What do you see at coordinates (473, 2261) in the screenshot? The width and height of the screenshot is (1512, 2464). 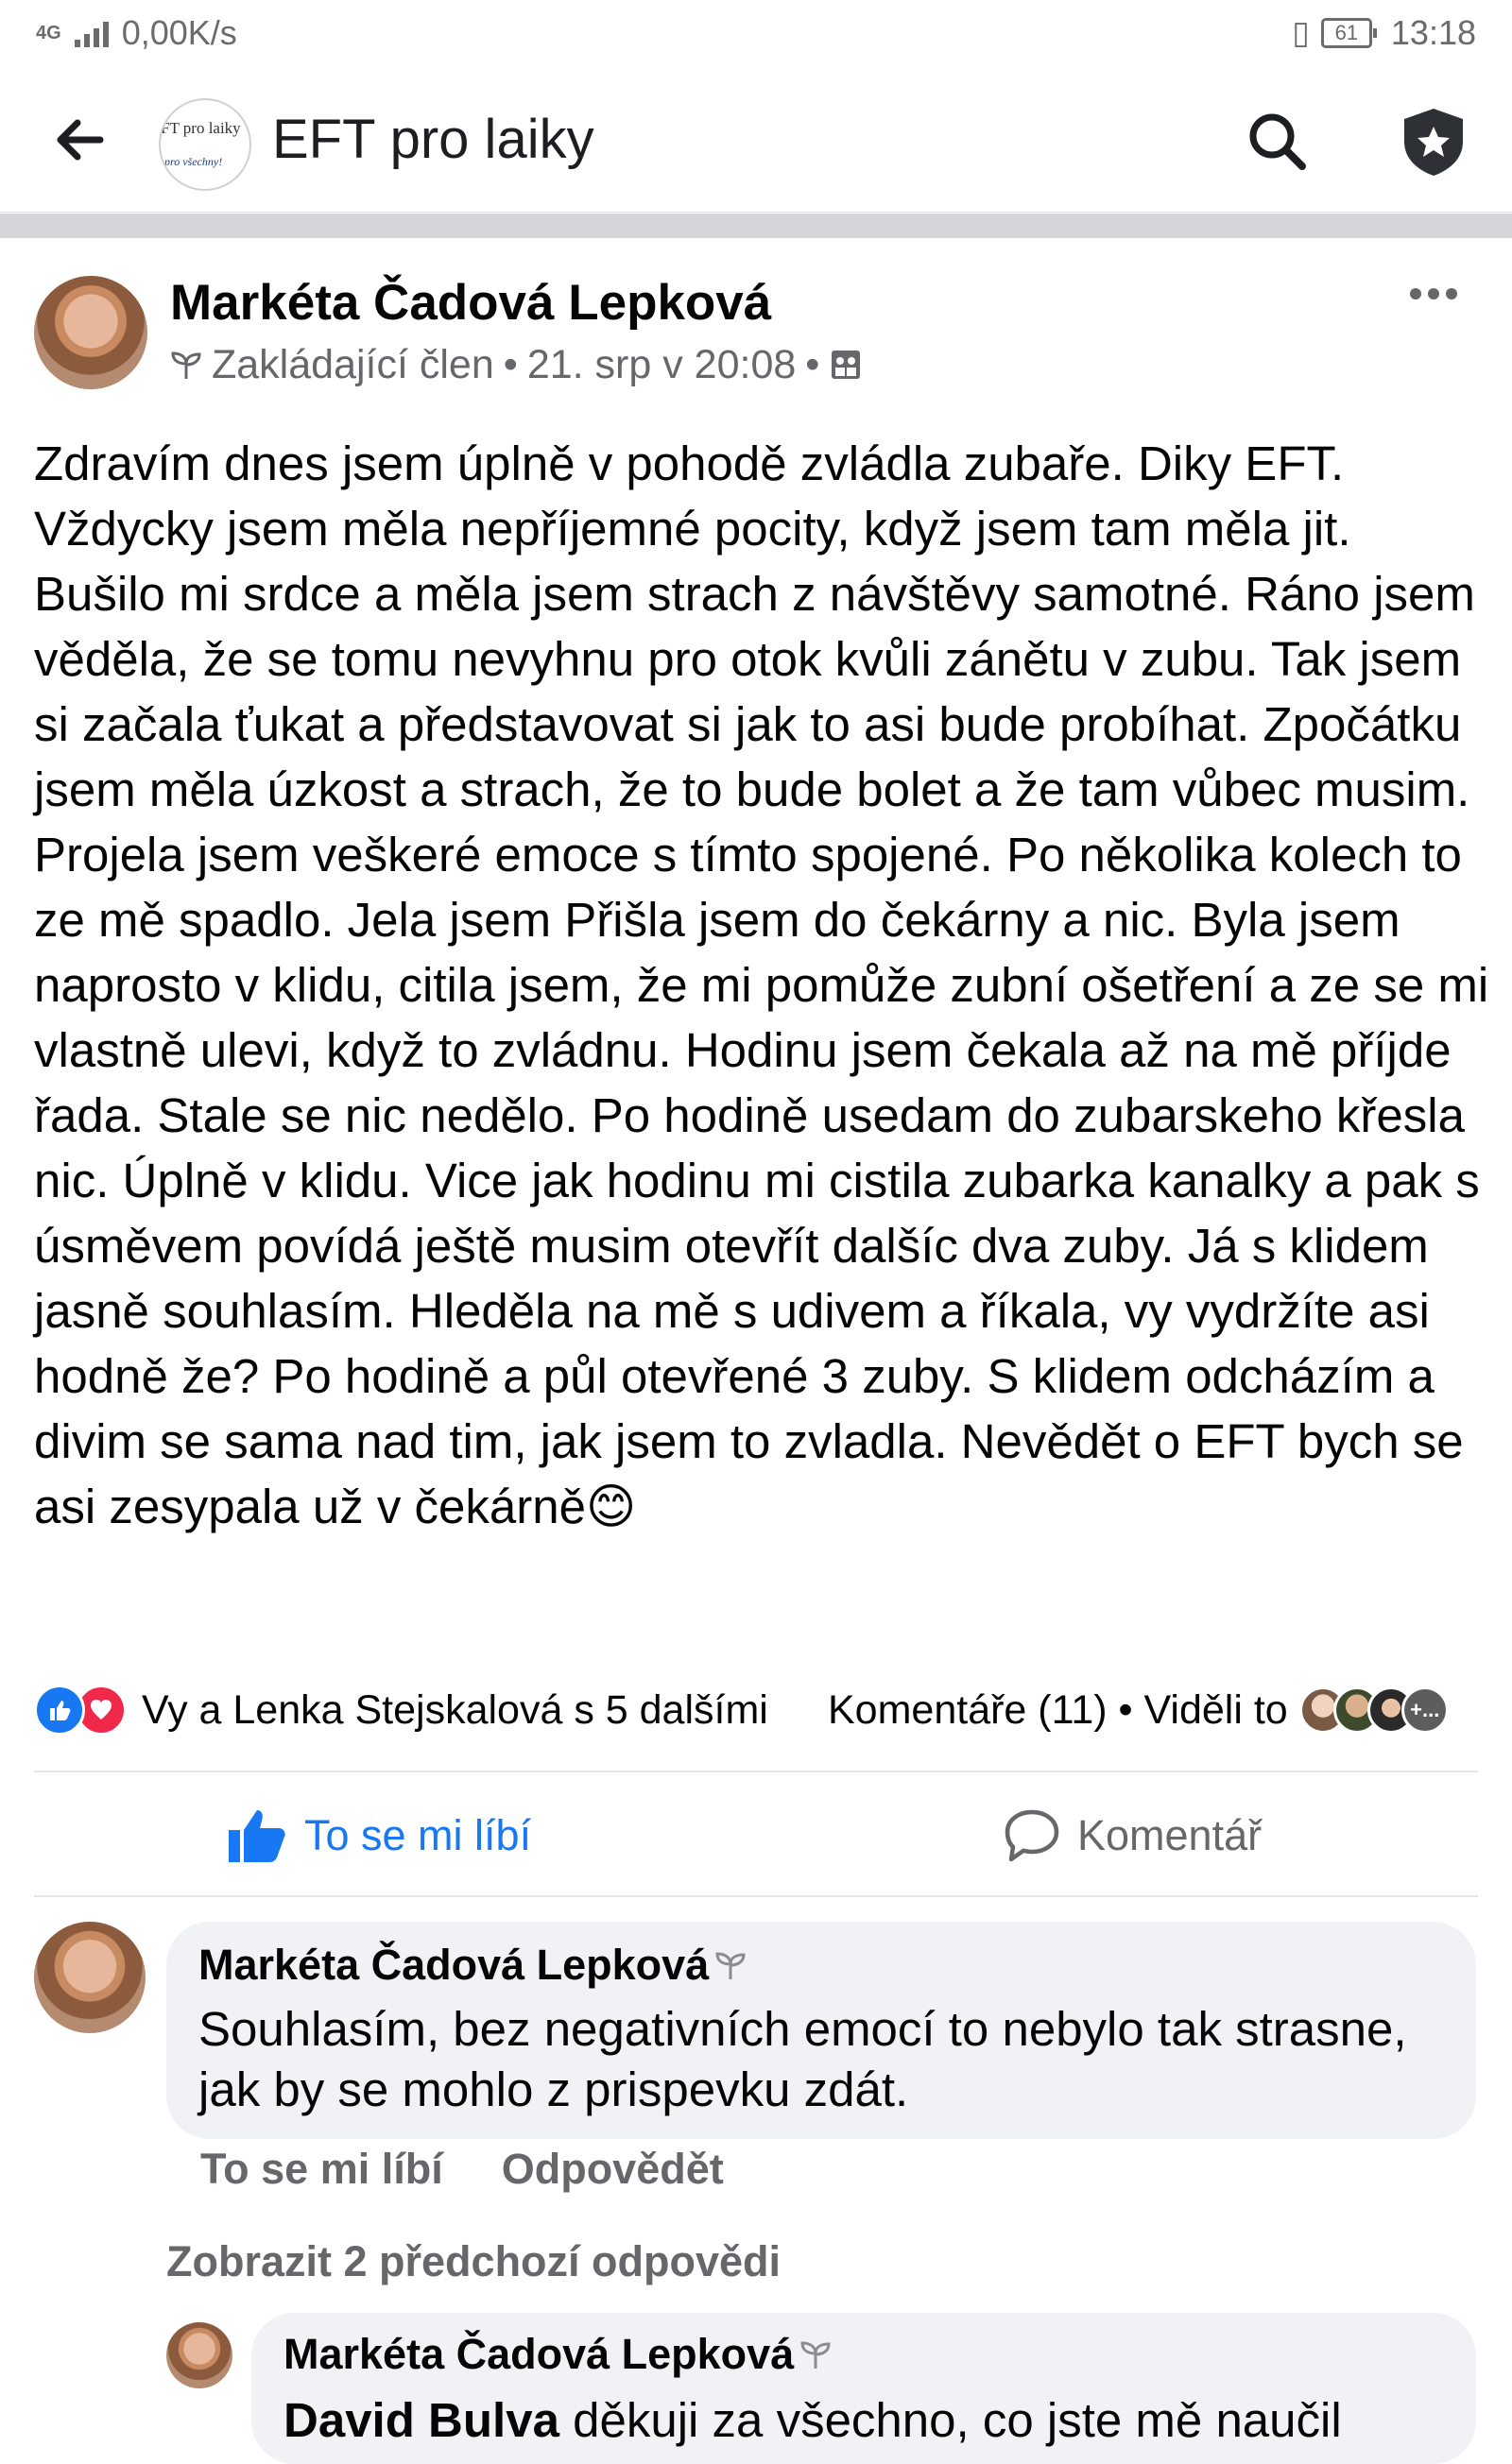 I see `show-previous-replies: Zobrazit 2 předchozí odpovědi` at bounding box center [473, 2261].